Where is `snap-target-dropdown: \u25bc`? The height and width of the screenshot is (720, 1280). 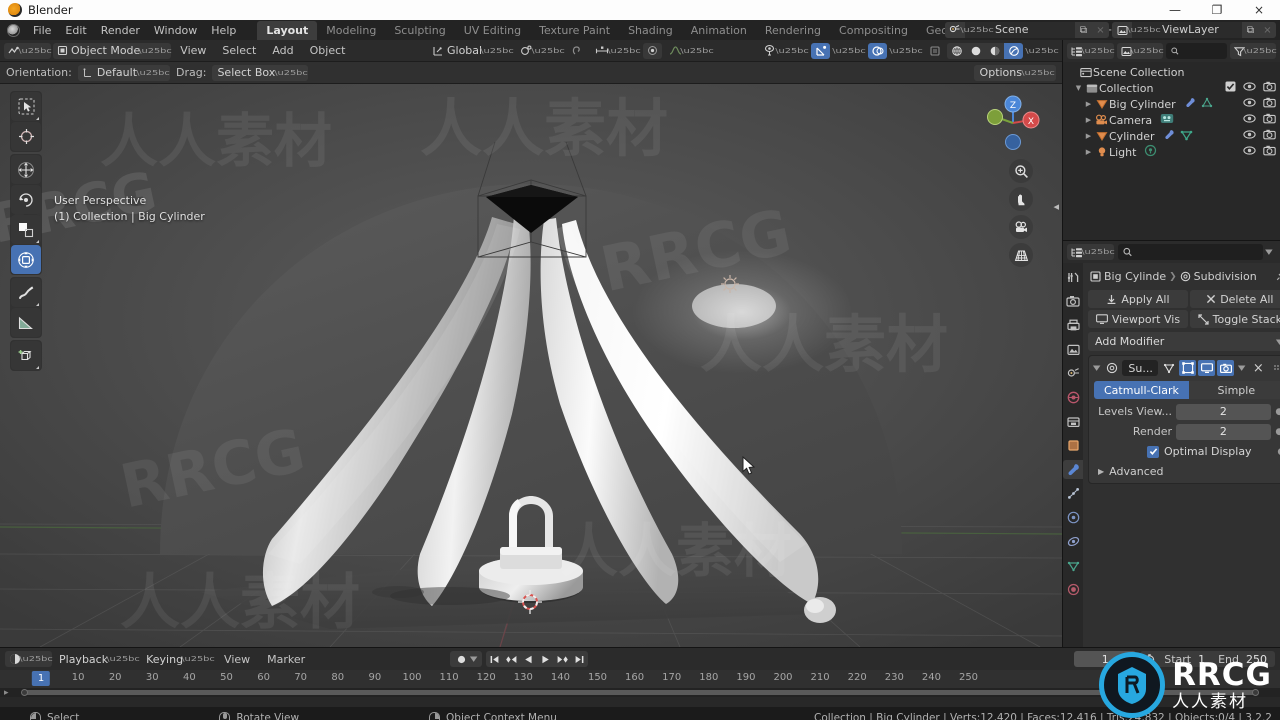
snap-target-dropdown: \u25bc is located at coordinates (616, 51).